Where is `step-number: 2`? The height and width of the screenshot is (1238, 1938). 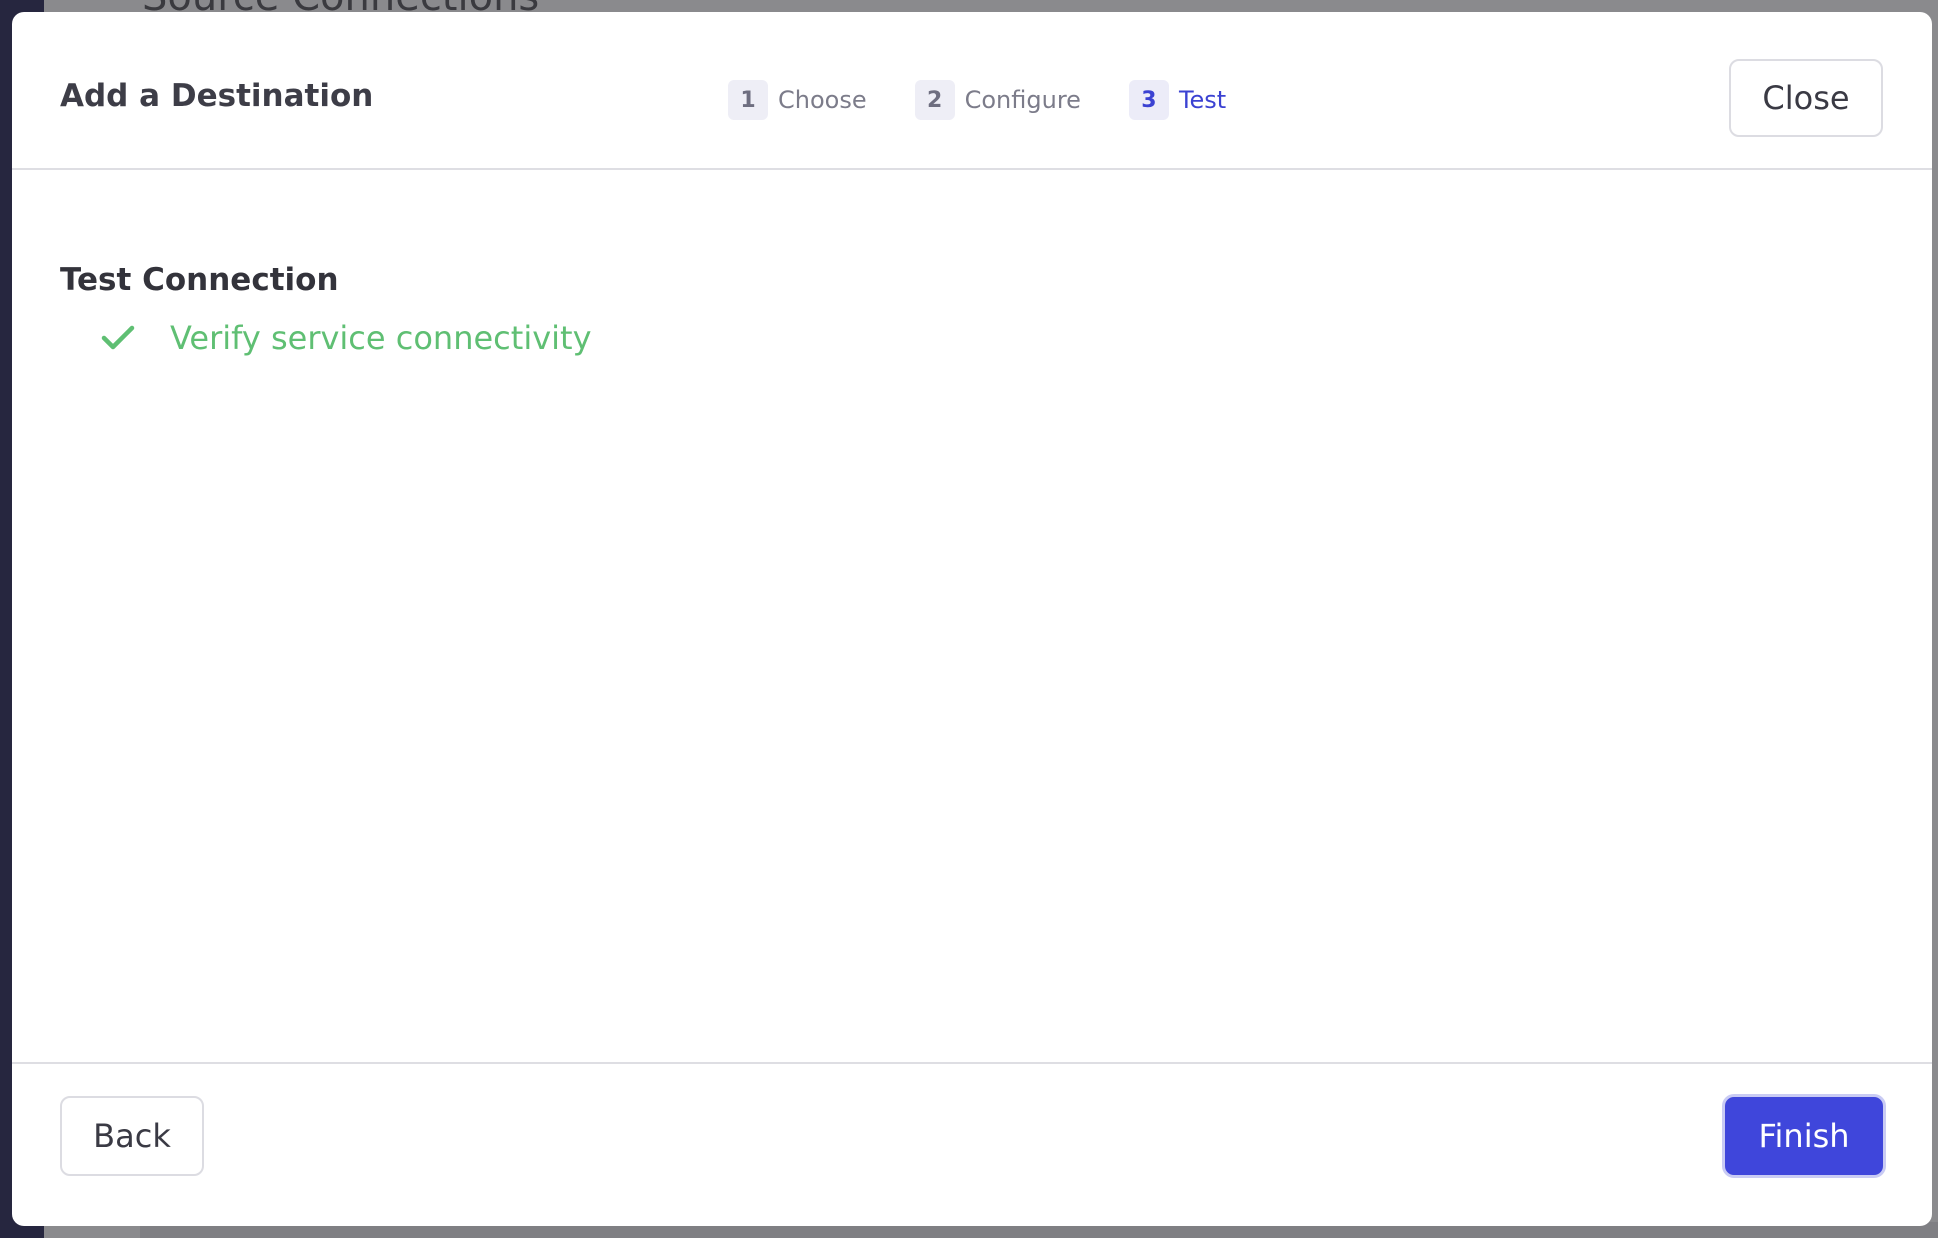 step-number: 2 is located at coordinates (934, 100).